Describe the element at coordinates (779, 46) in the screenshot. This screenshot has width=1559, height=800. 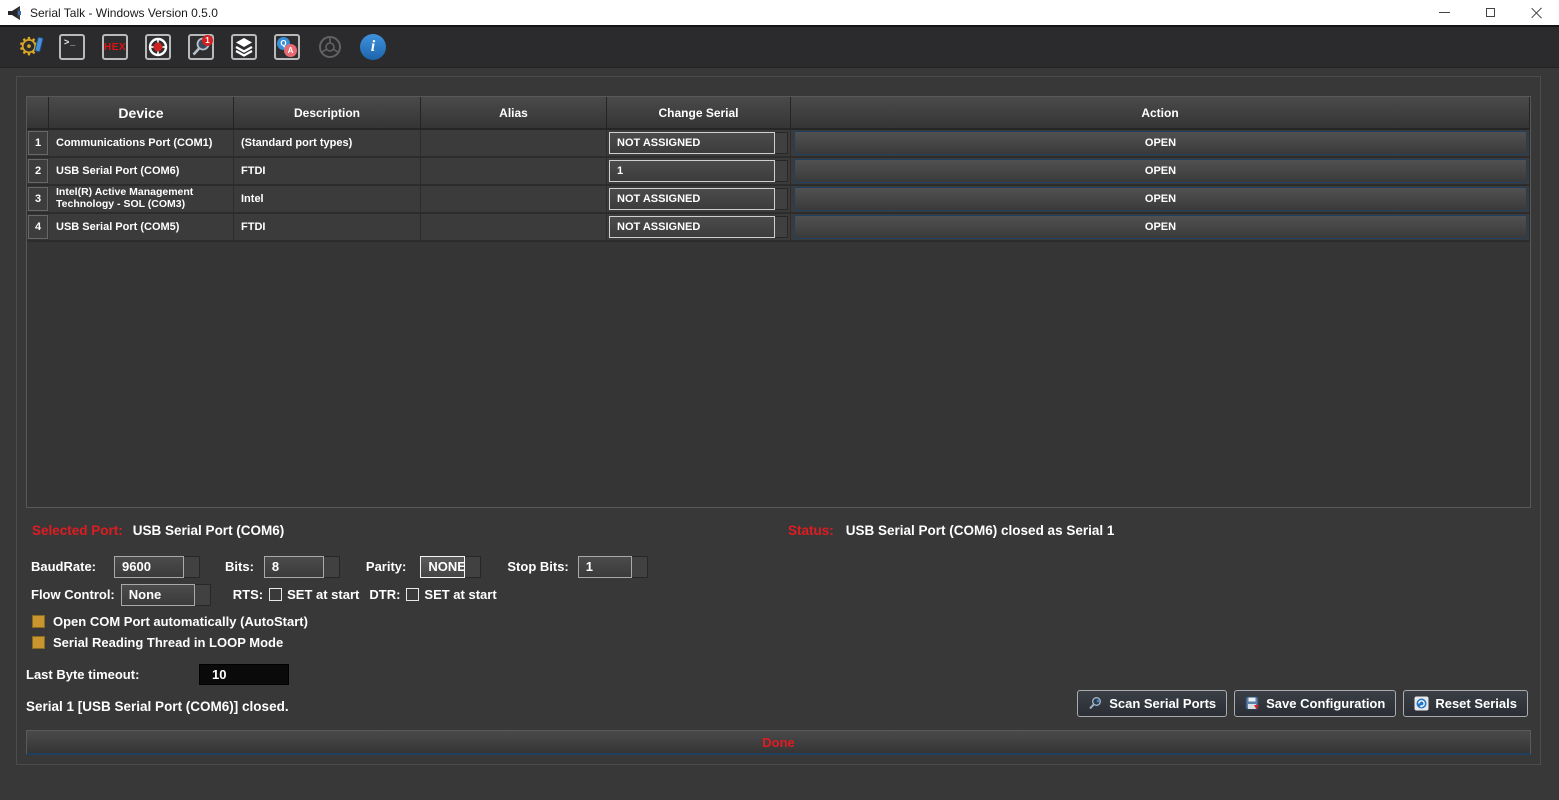
I see `toolbar: ⚙ >_ HEX 1 Q A i` at that location.